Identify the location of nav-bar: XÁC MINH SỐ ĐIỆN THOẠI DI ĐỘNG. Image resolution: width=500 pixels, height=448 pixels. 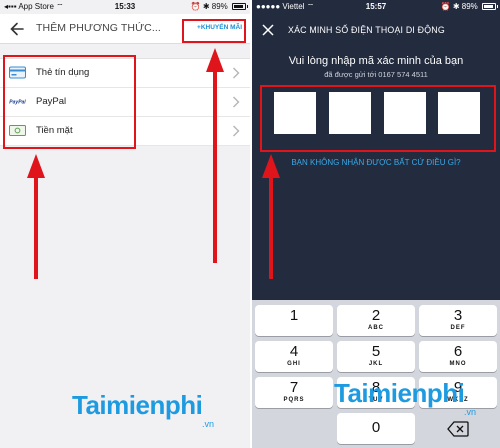
(376, 31).